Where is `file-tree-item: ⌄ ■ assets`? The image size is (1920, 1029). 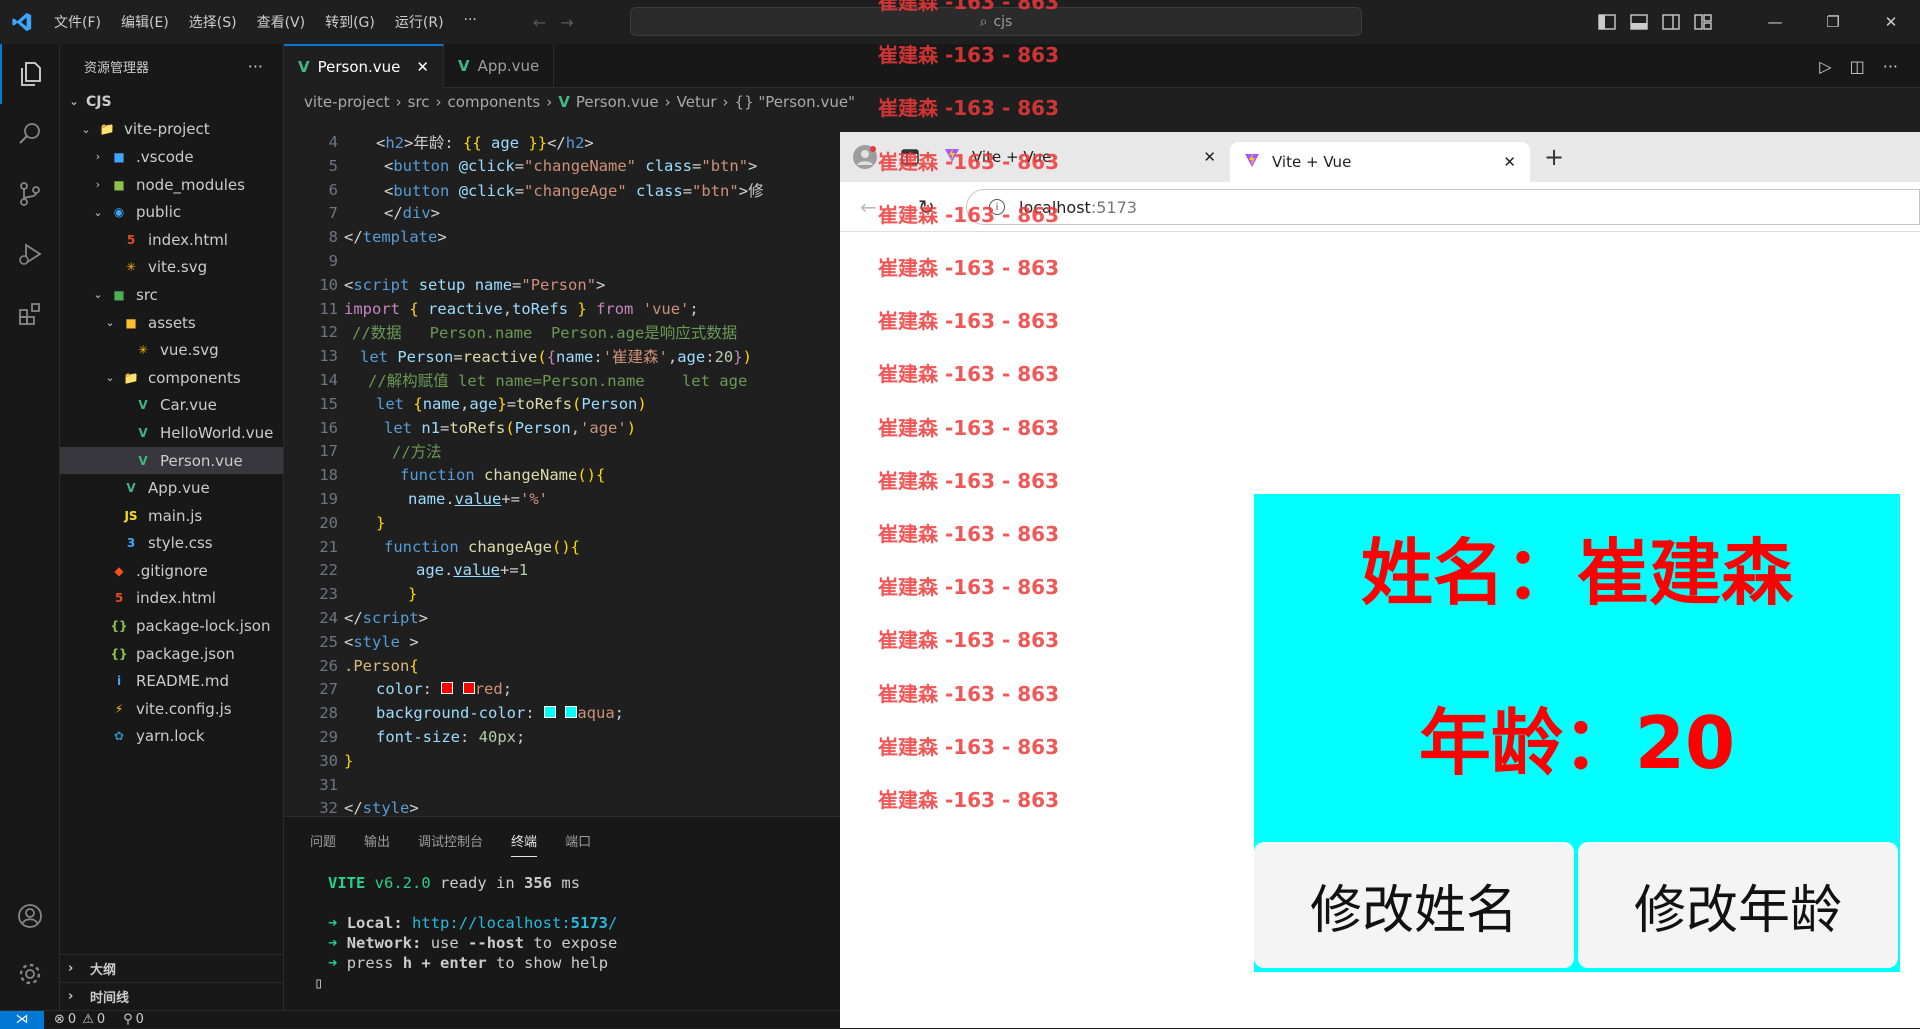 file-tree-item: ⌄ ■ assets is located at coordinates (171, 323).